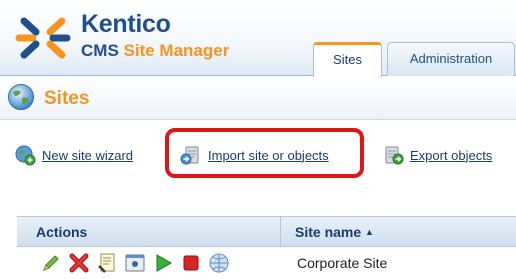 The image size is (516, 279). I want to click on live-site-icon, so click(219, 263).